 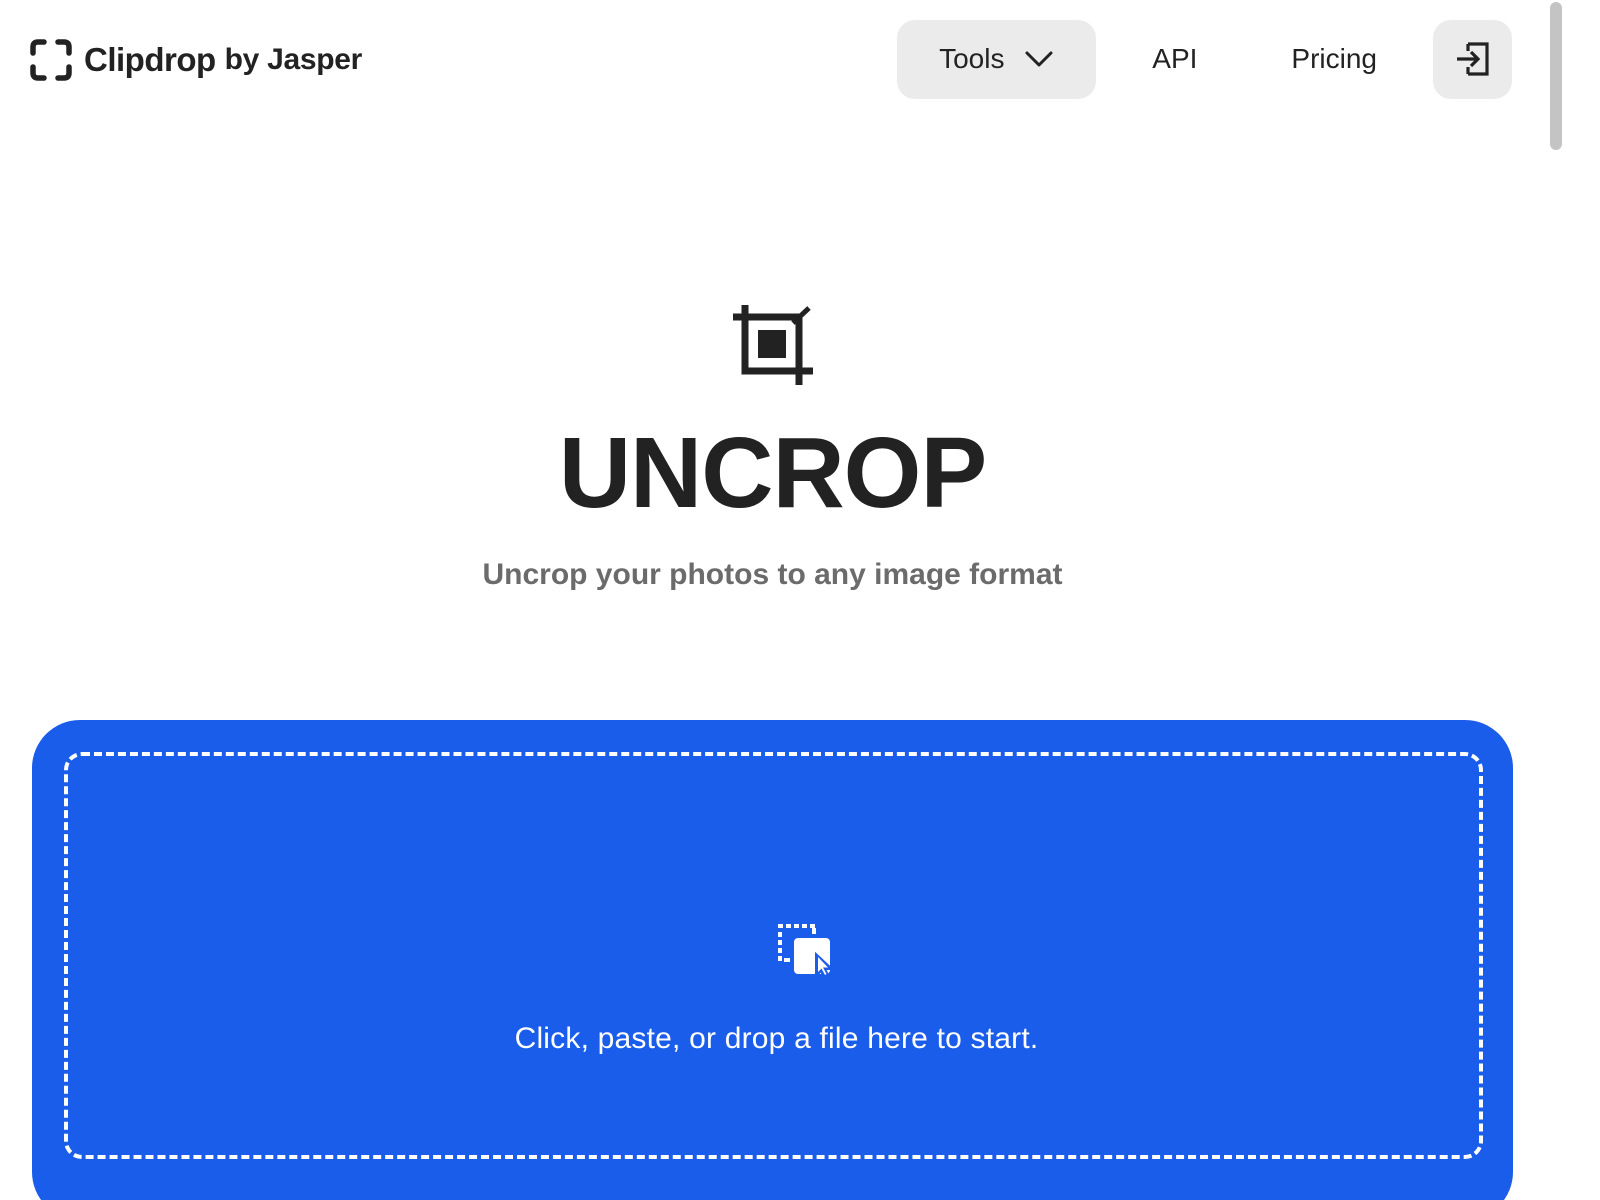 What do you see at coordinates (772, 574) in the screenshot?
I see `page-subtitle: Uncrop your photos to any image format` at bounding box center [772, 574].